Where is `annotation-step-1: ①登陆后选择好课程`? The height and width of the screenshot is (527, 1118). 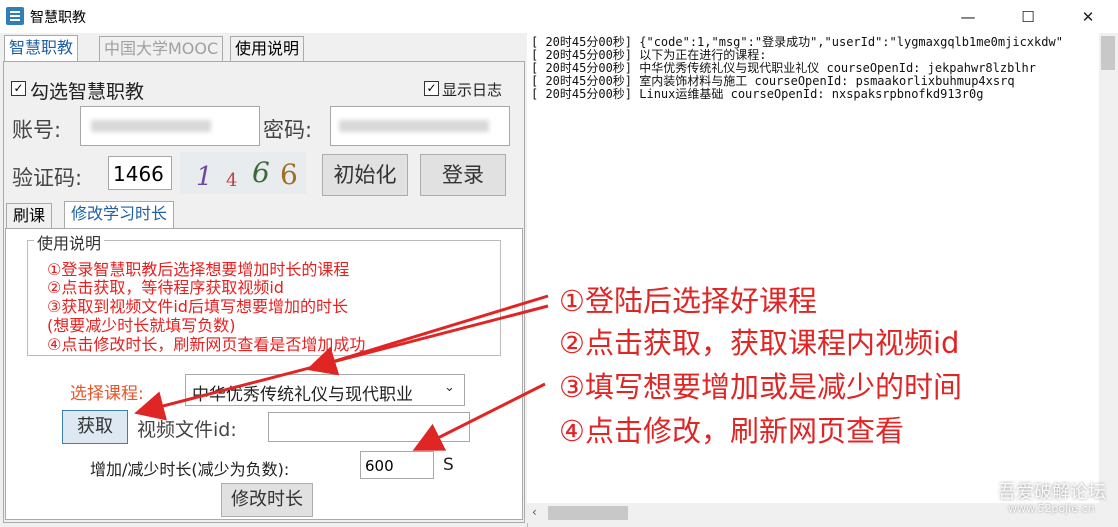
annotation-step-1: ①登陆后选择好课程 is located at coordinates (688, 301).